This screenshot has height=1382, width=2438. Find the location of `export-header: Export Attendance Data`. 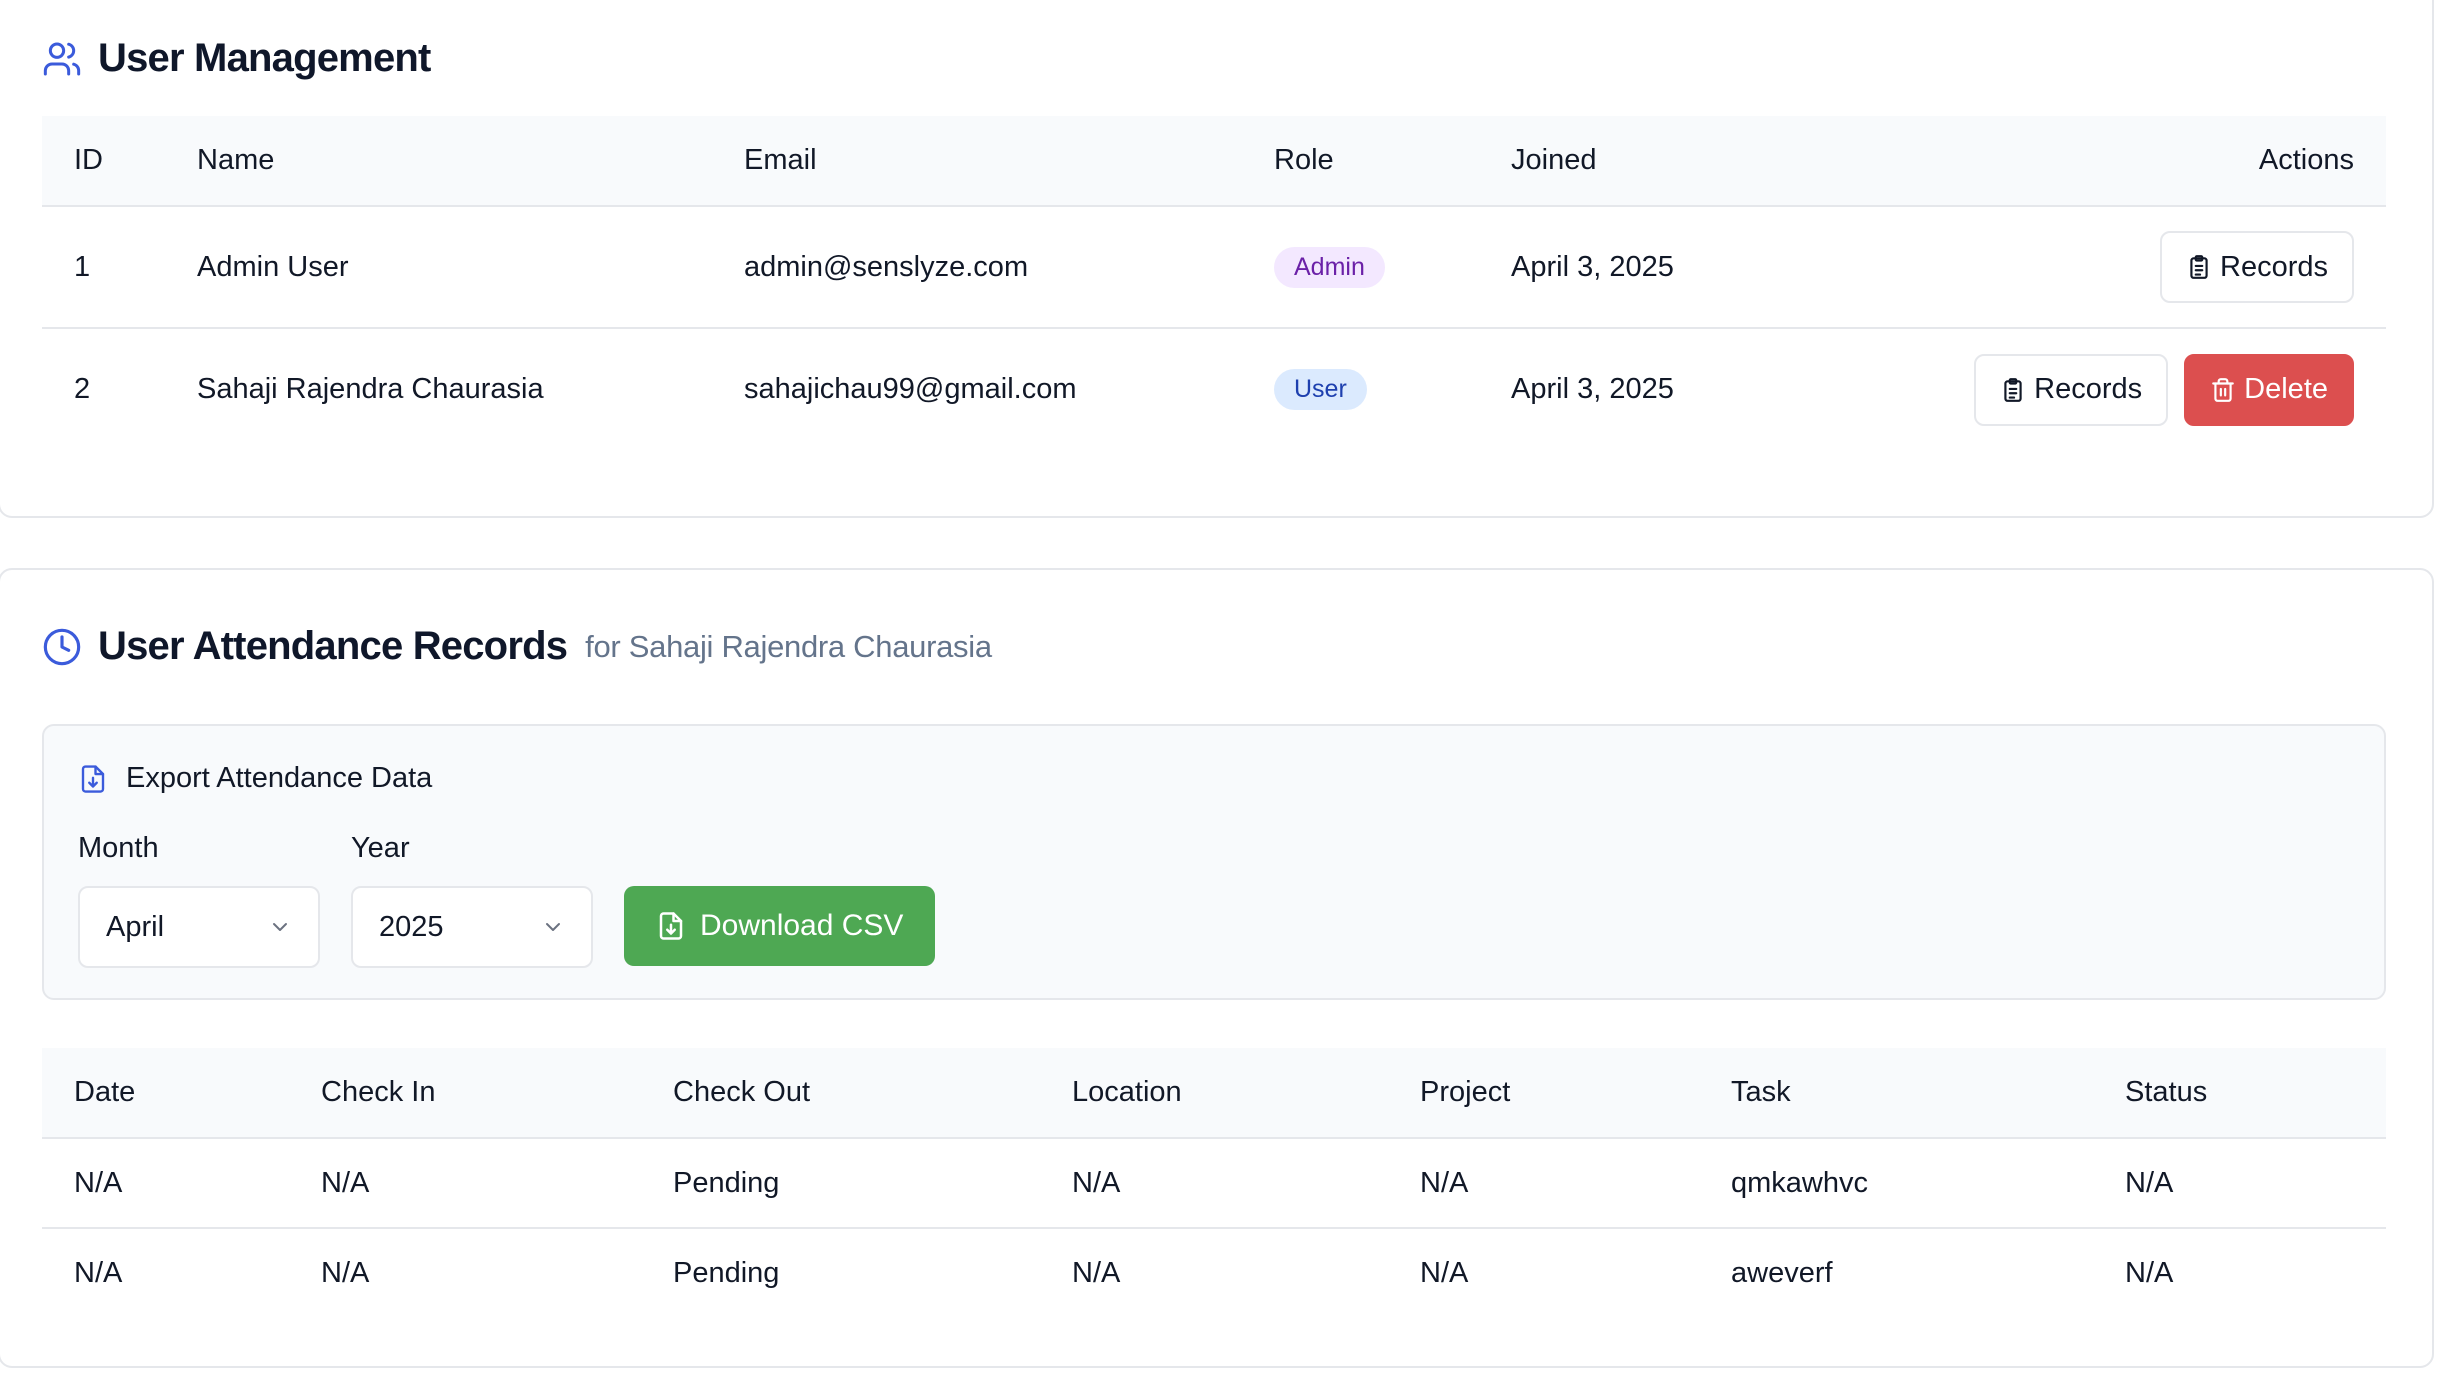

export-header: Export Attendance Data is located at coordinates (255, 778).